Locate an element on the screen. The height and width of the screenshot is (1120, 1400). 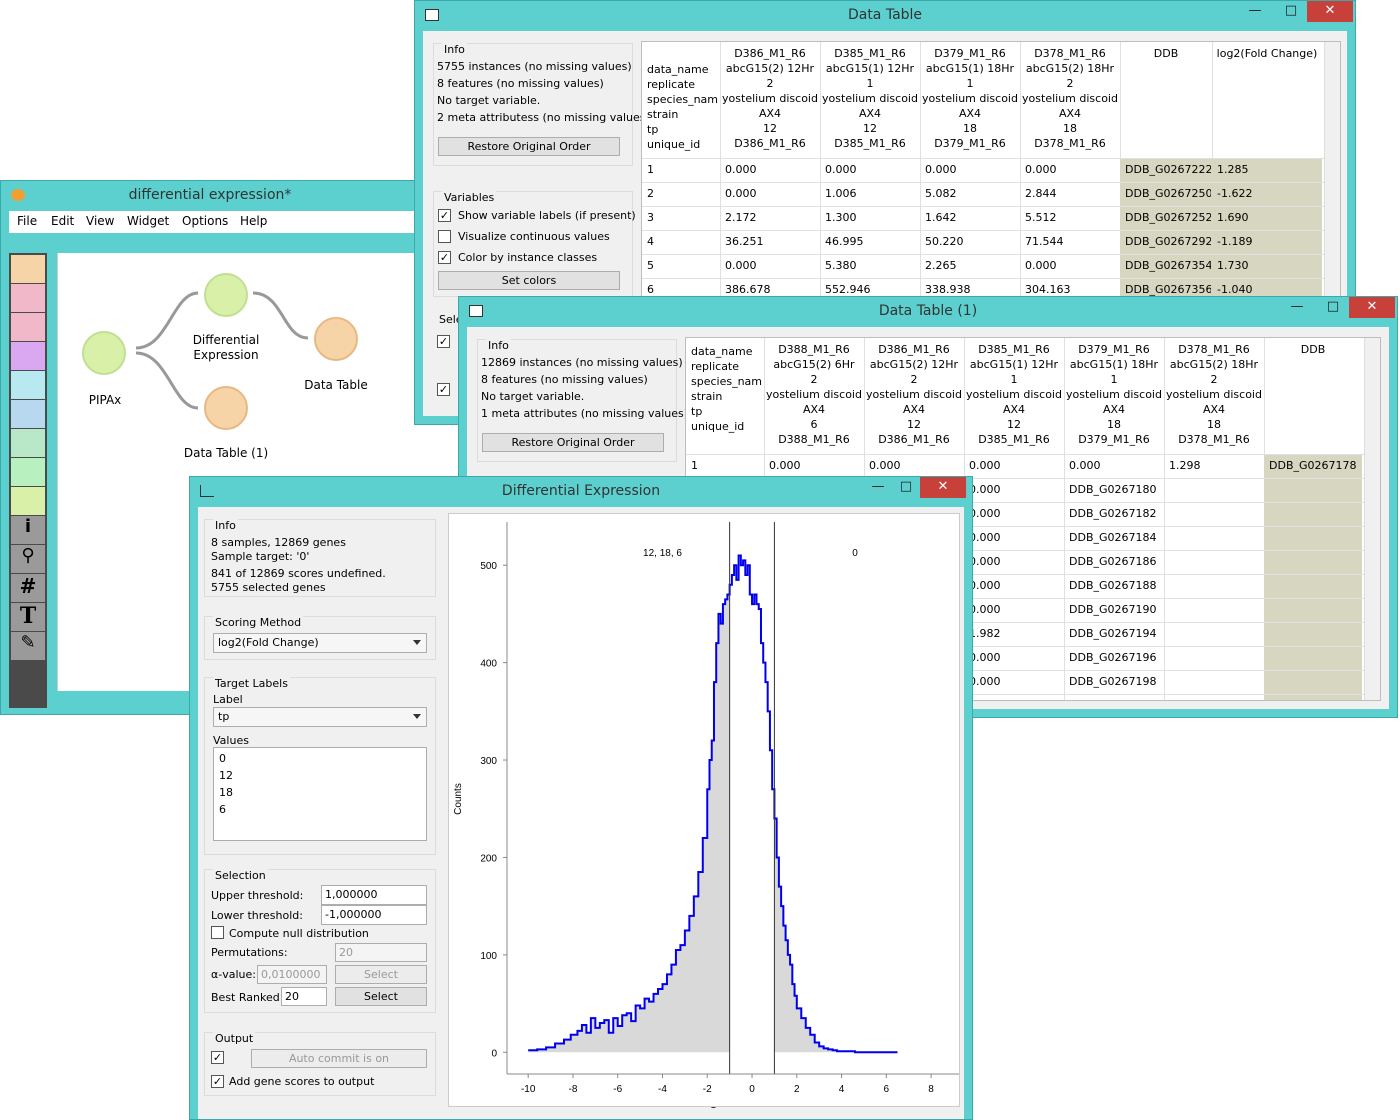
table-cell: 36.251 is located at coordinates (772, 241).